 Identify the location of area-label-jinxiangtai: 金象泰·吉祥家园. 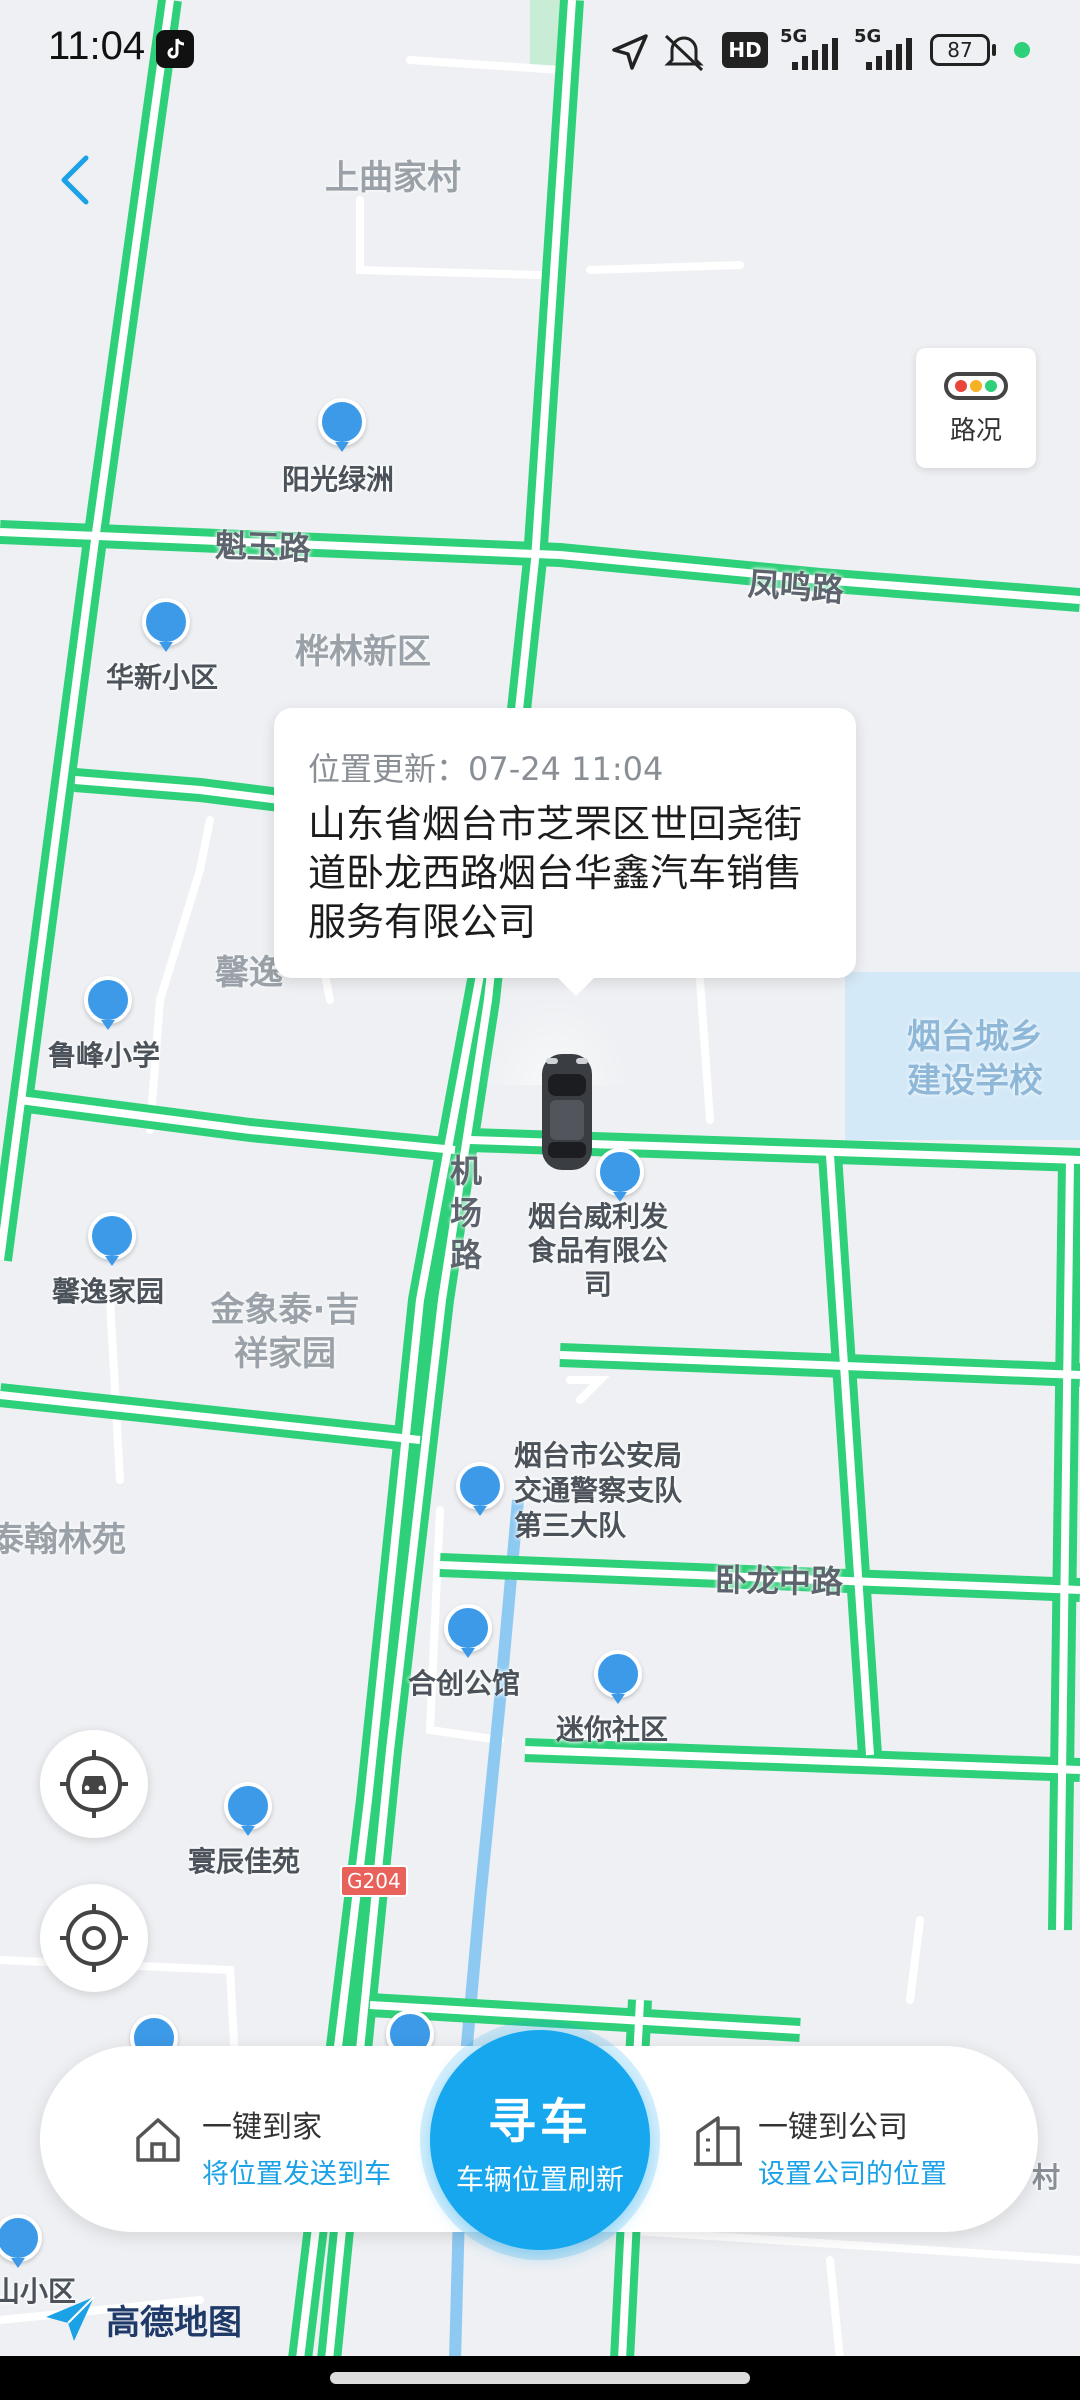
(285, 1332).